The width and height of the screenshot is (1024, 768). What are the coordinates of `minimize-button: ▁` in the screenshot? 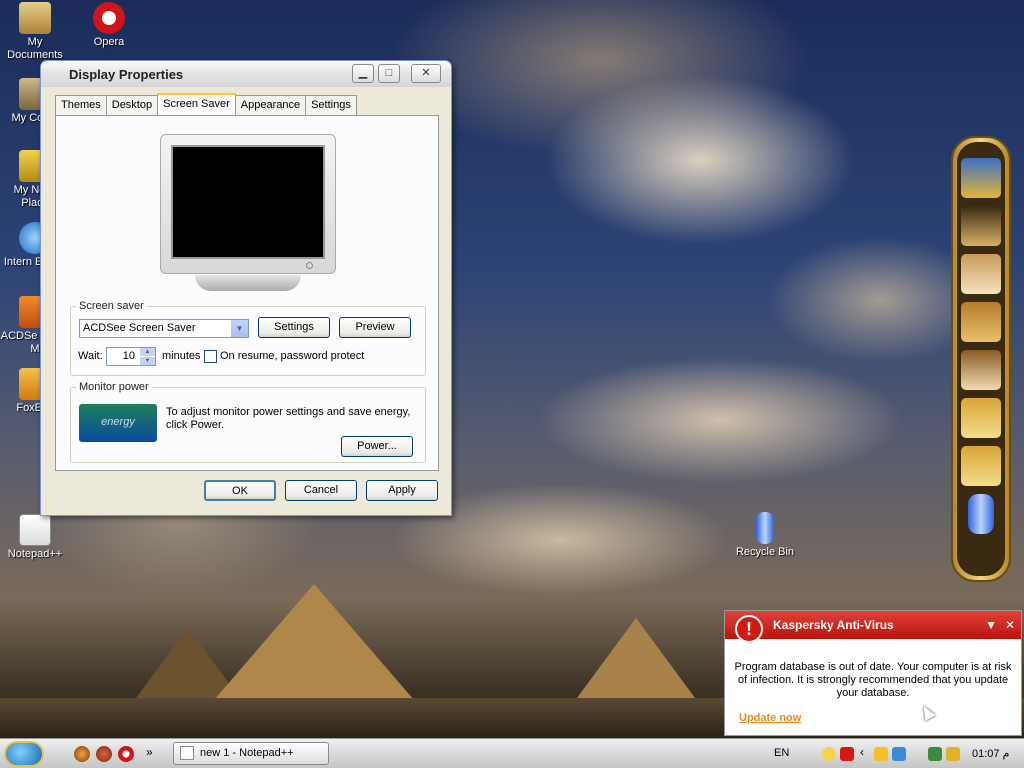 It's located at (363, 73).